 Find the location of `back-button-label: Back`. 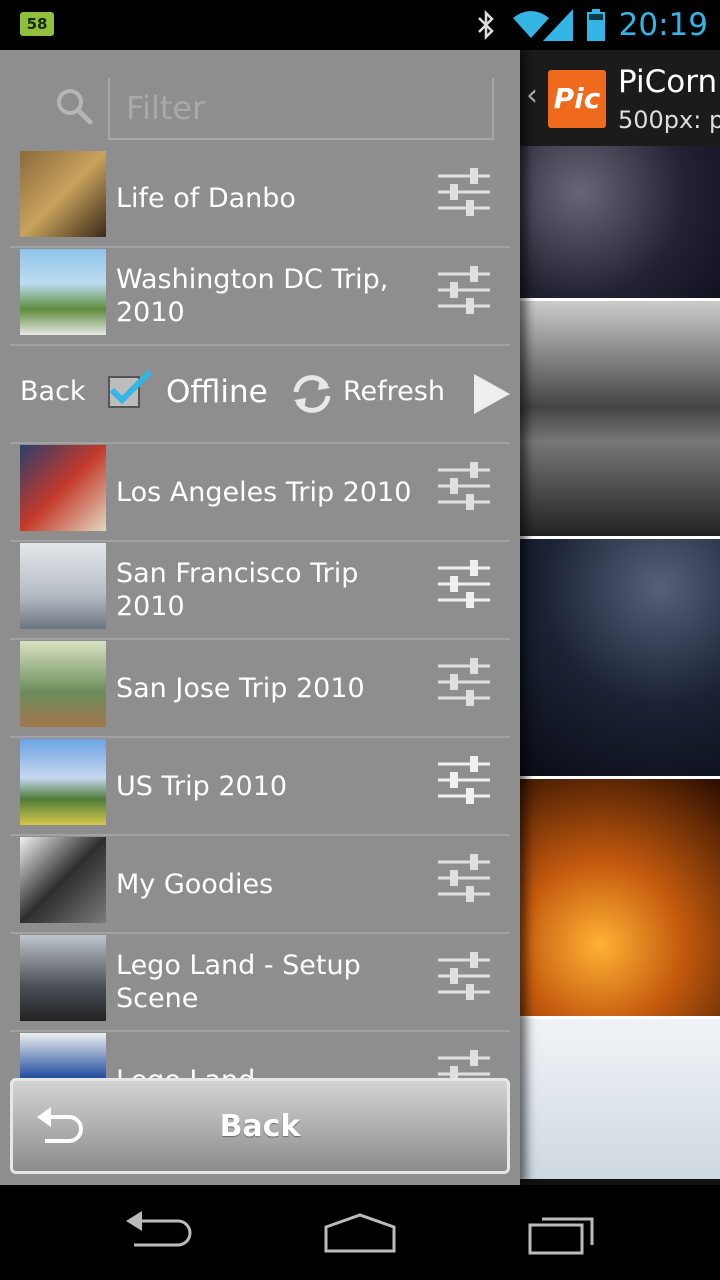

back-button-label: Back is located at coordinates (260, 1126).